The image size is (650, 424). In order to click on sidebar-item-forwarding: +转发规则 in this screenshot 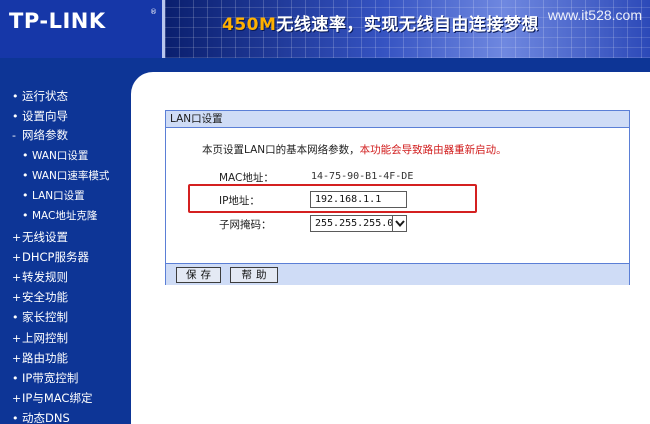, I will do `click(40, 277)`.